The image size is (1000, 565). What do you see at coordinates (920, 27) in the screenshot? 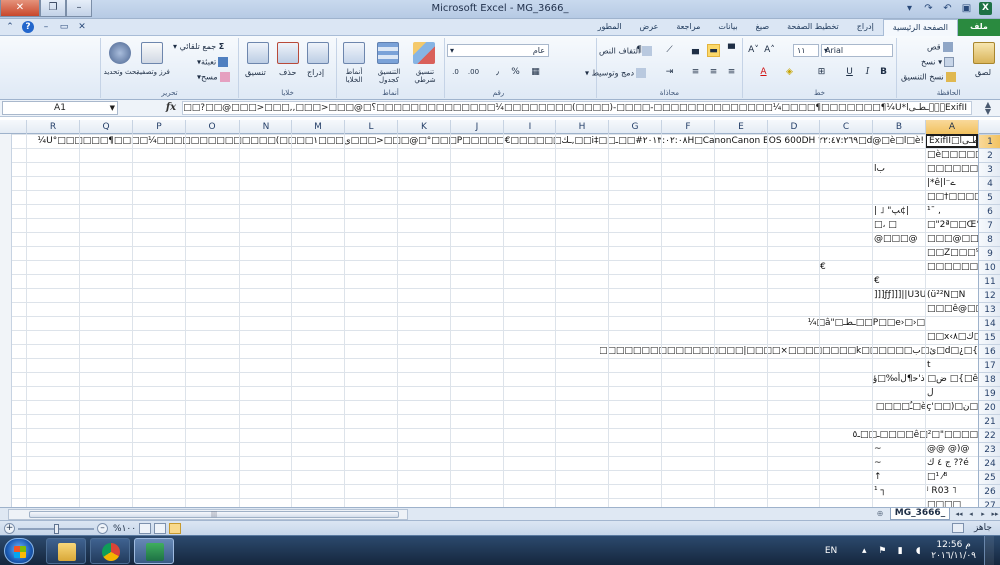
I see `tab-home: الصفحة الرئيسية` at bounding box center [920, 27].